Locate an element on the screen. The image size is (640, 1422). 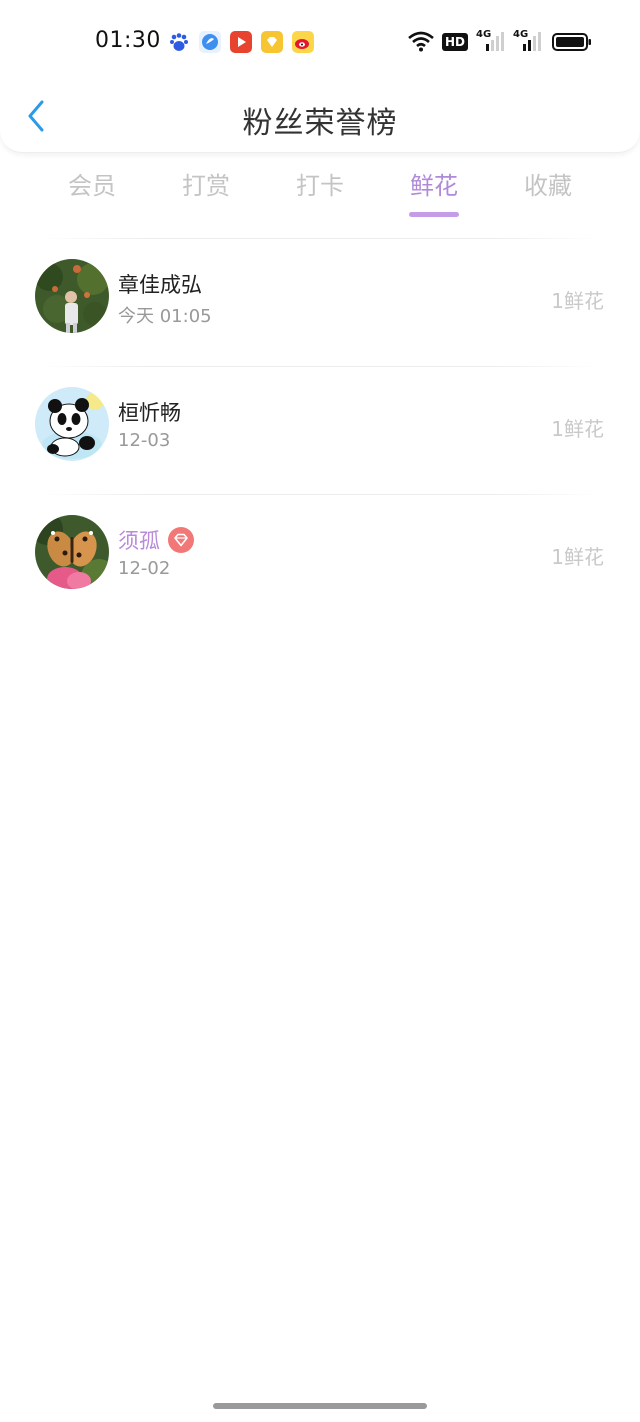
tab-flowers: 鲜花 is located at coordinates (434, 191).